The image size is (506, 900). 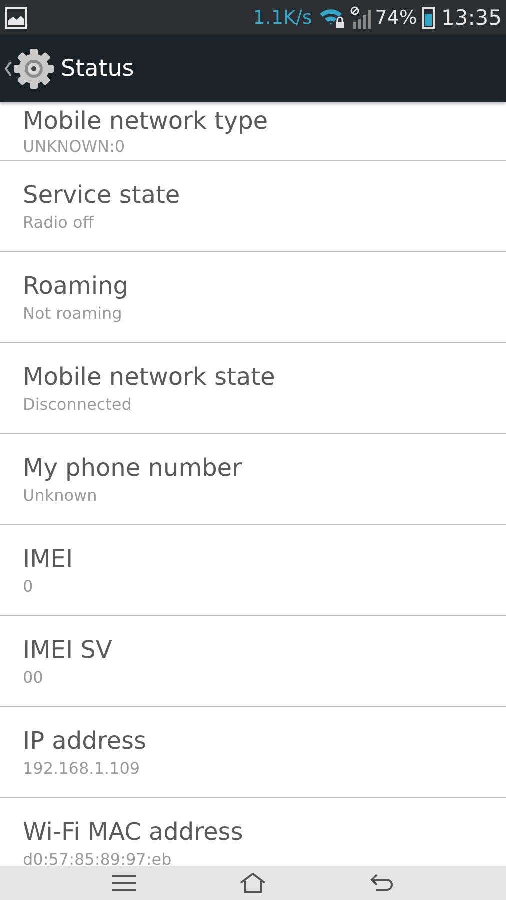 I want to click on item-title: Mobile network state, so click(x=149, y=376).